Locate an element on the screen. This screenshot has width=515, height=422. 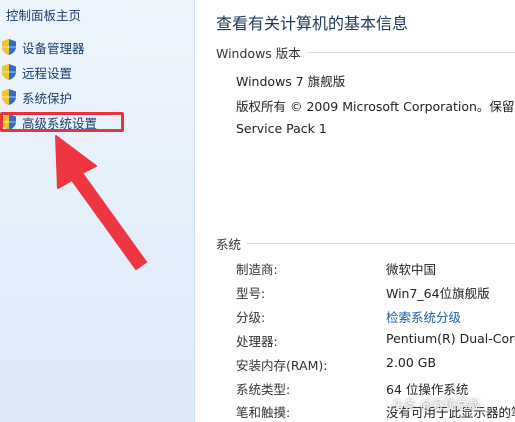
windows-edition-name: Windows 7 旗舰版 is located at coordinates (291, 81).